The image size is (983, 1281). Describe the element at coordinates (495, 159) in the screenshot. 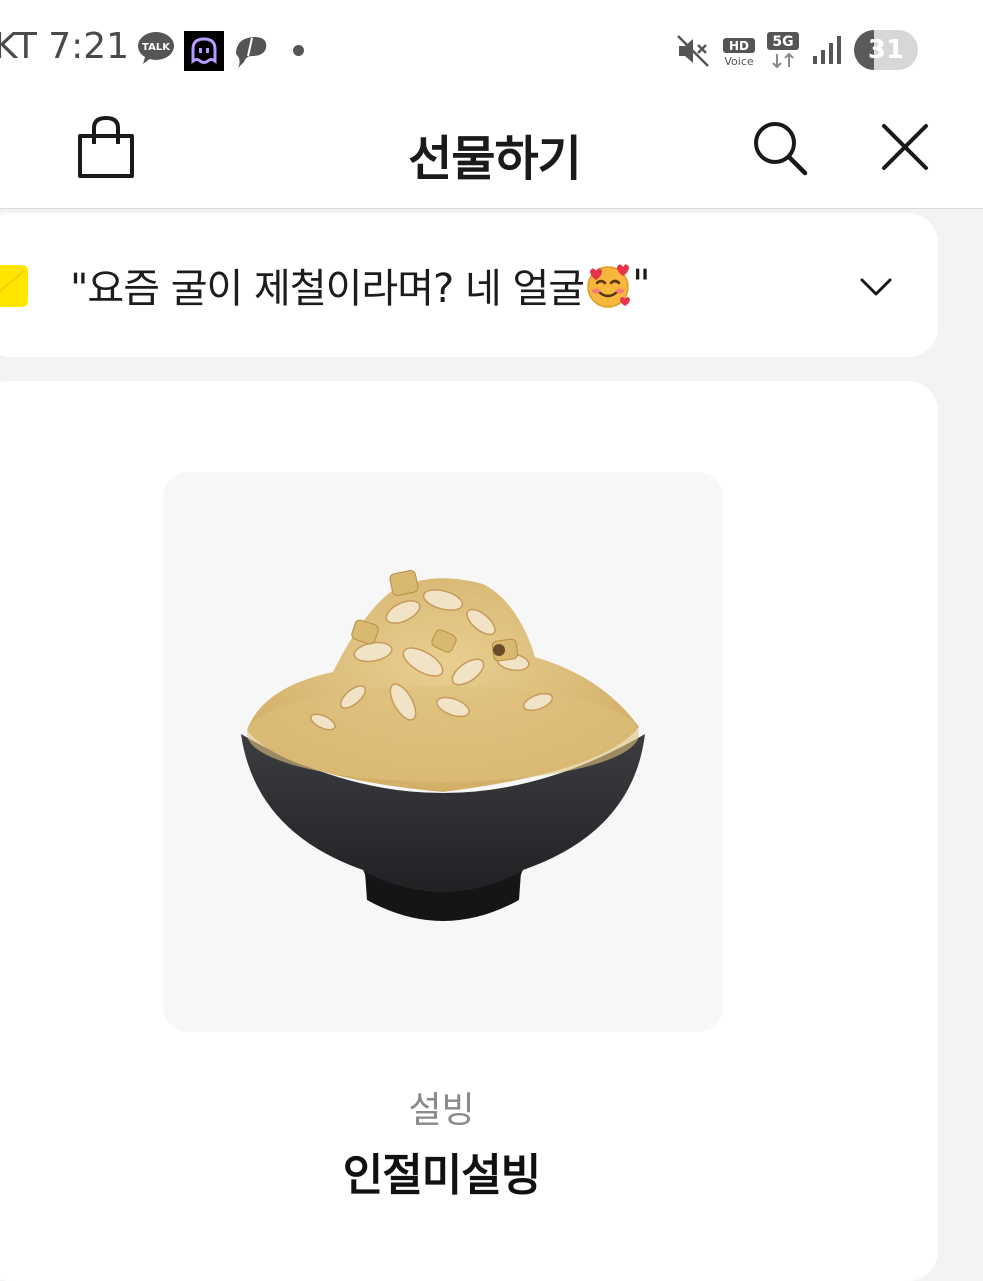

I see `page-title: 선물하기` at that location.